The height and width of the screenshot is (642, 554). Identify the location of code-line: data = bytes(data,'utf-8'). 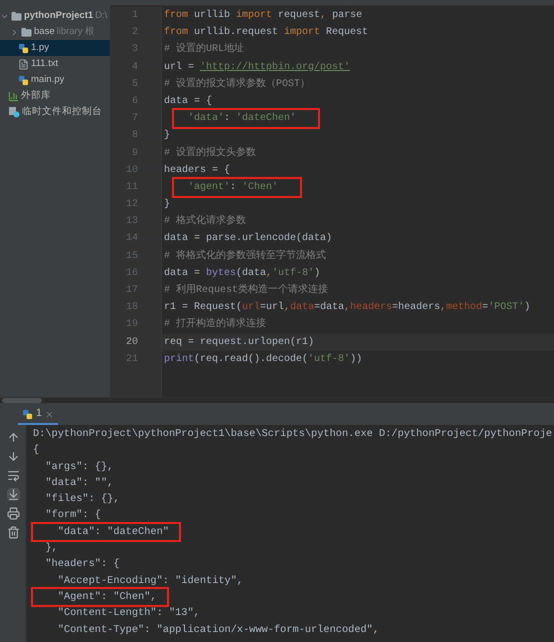
(242, 273).